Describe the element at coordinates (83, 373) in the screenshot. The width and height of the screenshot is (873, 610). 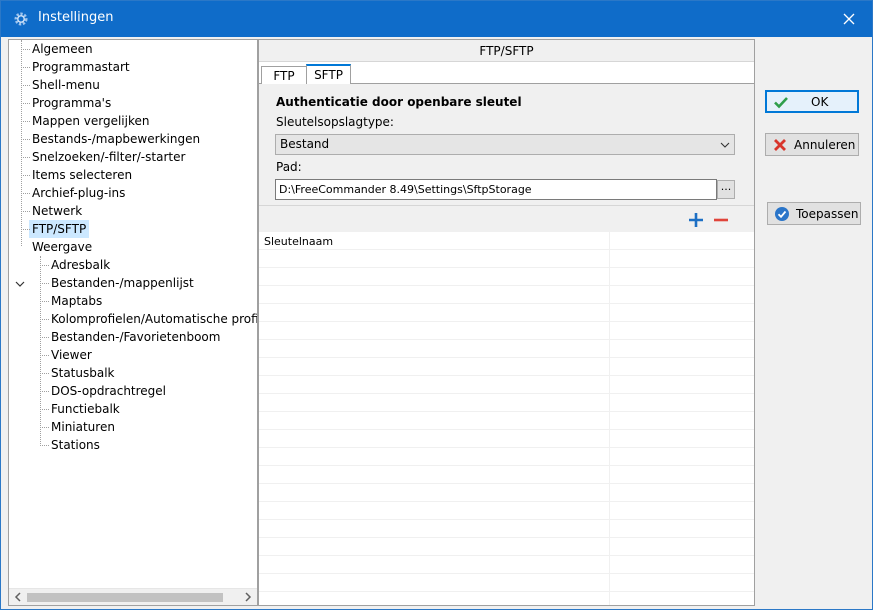
I see `tree-item: Statusbalk` at that location.